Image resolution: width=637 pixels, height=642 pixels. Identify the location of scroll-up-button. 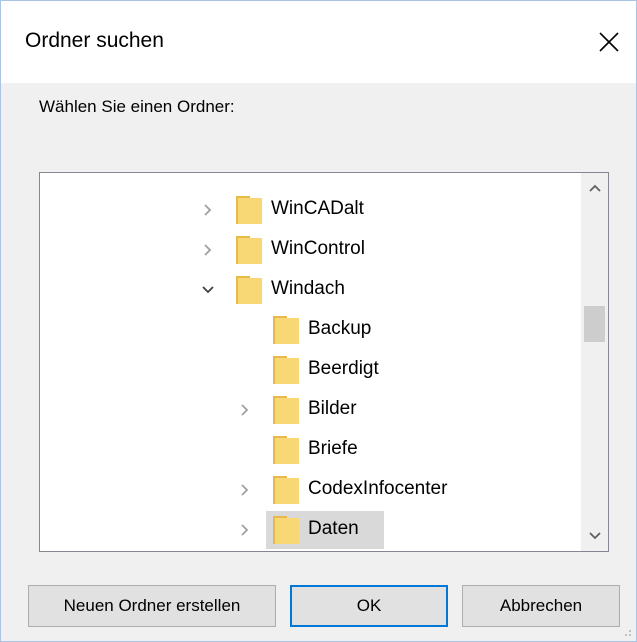
(594, 188).